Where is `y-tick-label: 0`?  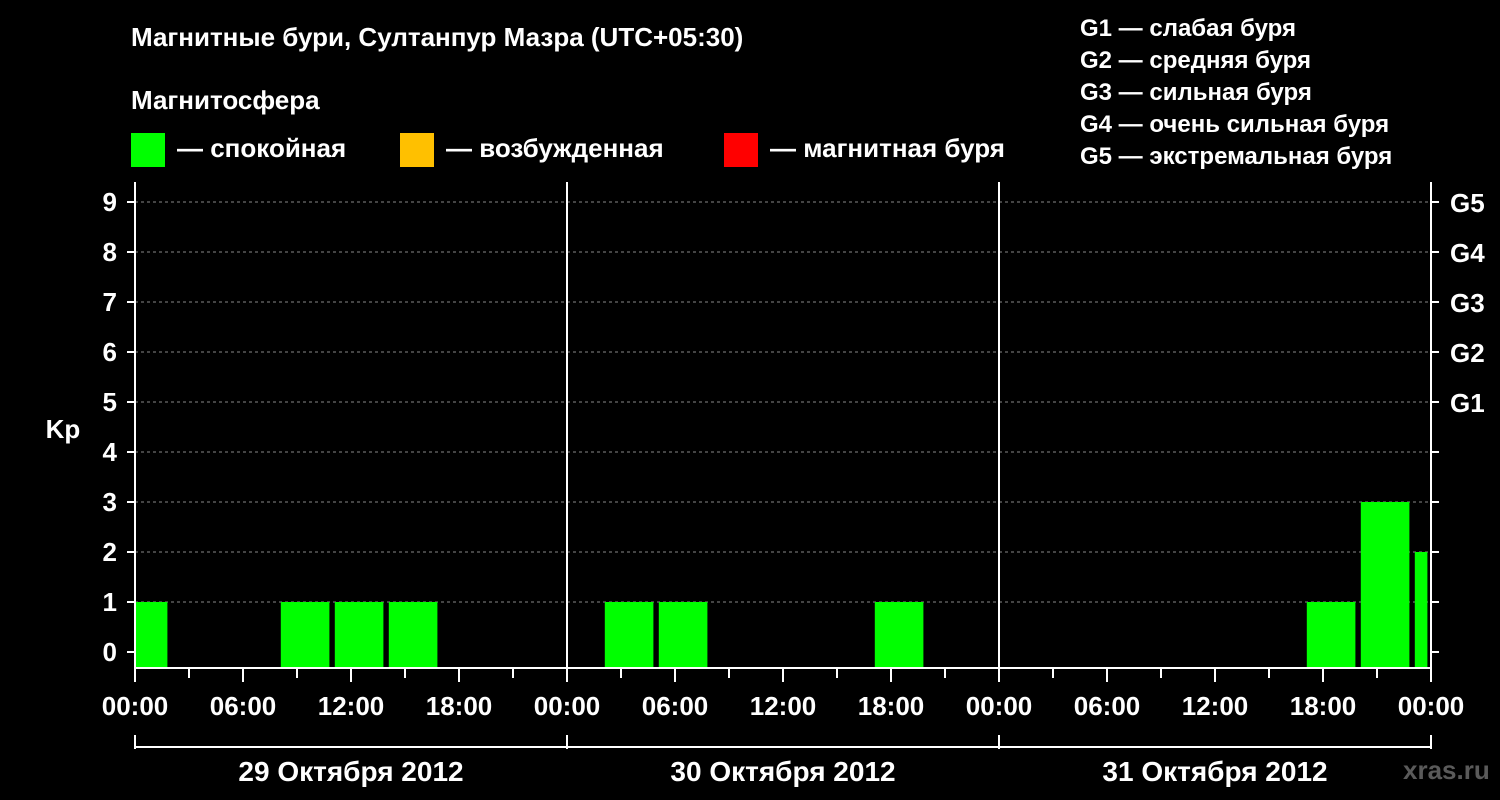
y-tick-label: 0 is located at coordinates (110, 652).